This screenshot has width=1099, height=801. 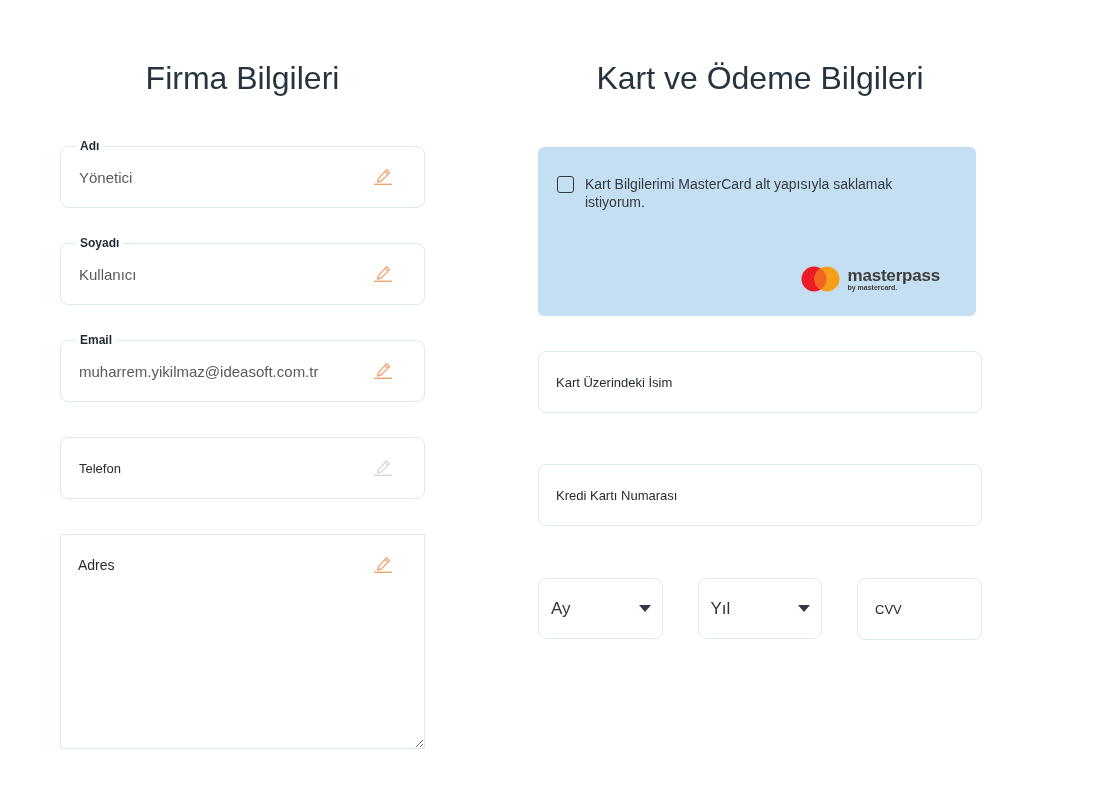 What do you see at coordinates (759, 608) in the screenshot?
I see `select-field: Yıl` at bounding box center [759, 608].